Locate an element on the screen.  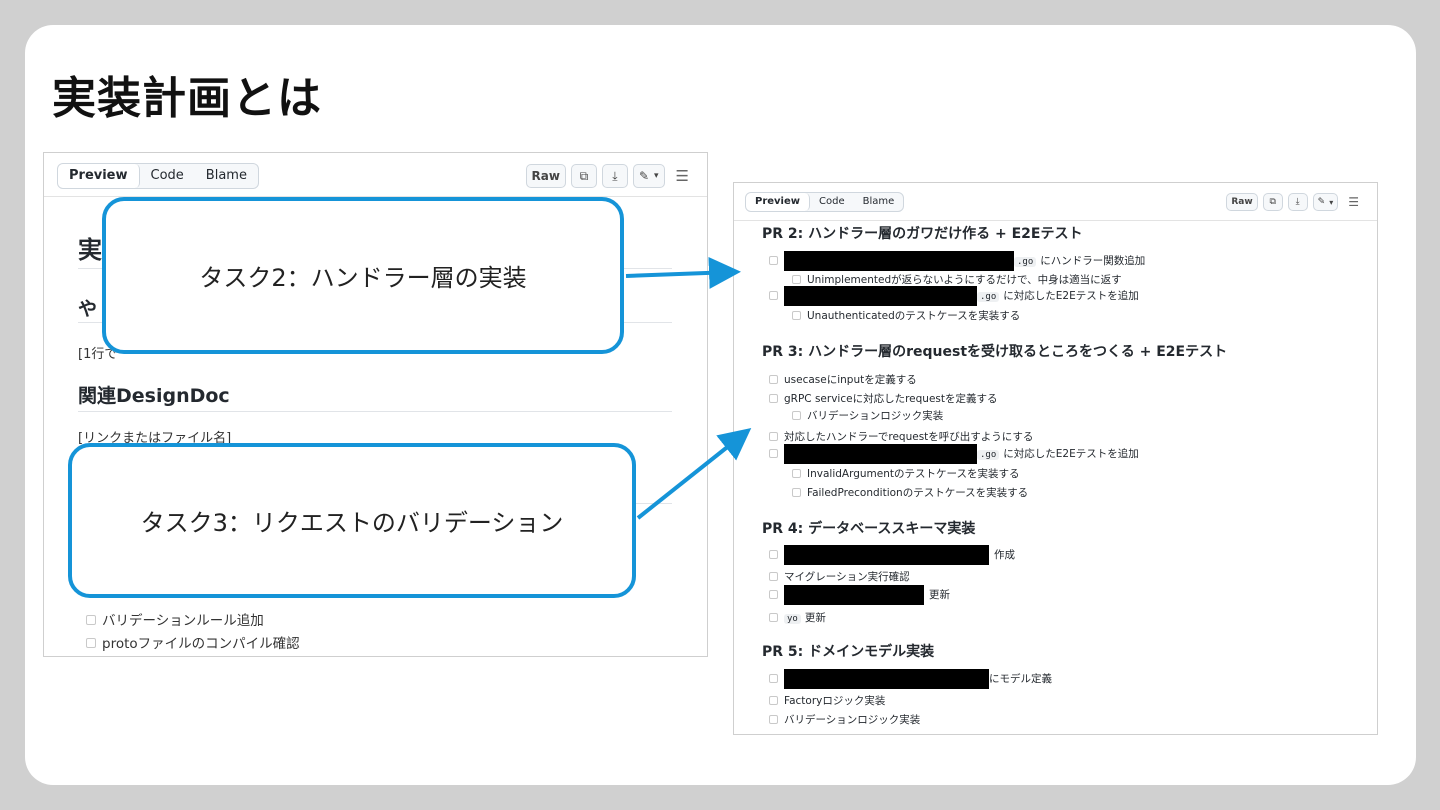
arrows is located at coordinates (688, 388).